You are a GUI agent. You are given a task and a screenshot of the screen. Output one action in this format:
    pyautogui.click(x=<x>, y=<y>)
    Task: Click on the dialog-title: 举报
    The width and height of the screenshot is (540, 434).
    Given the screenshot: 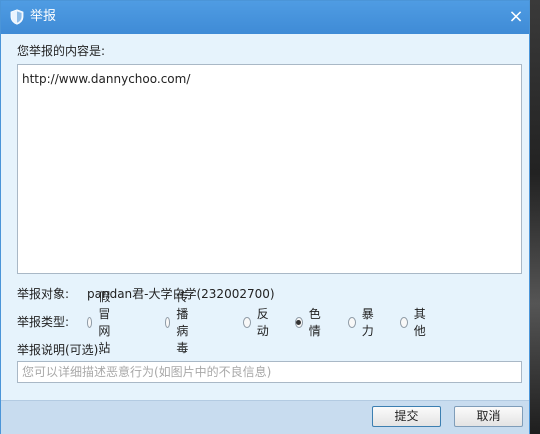 What is the action you would take?
    pyautogui.click(x=43, y=16)
    